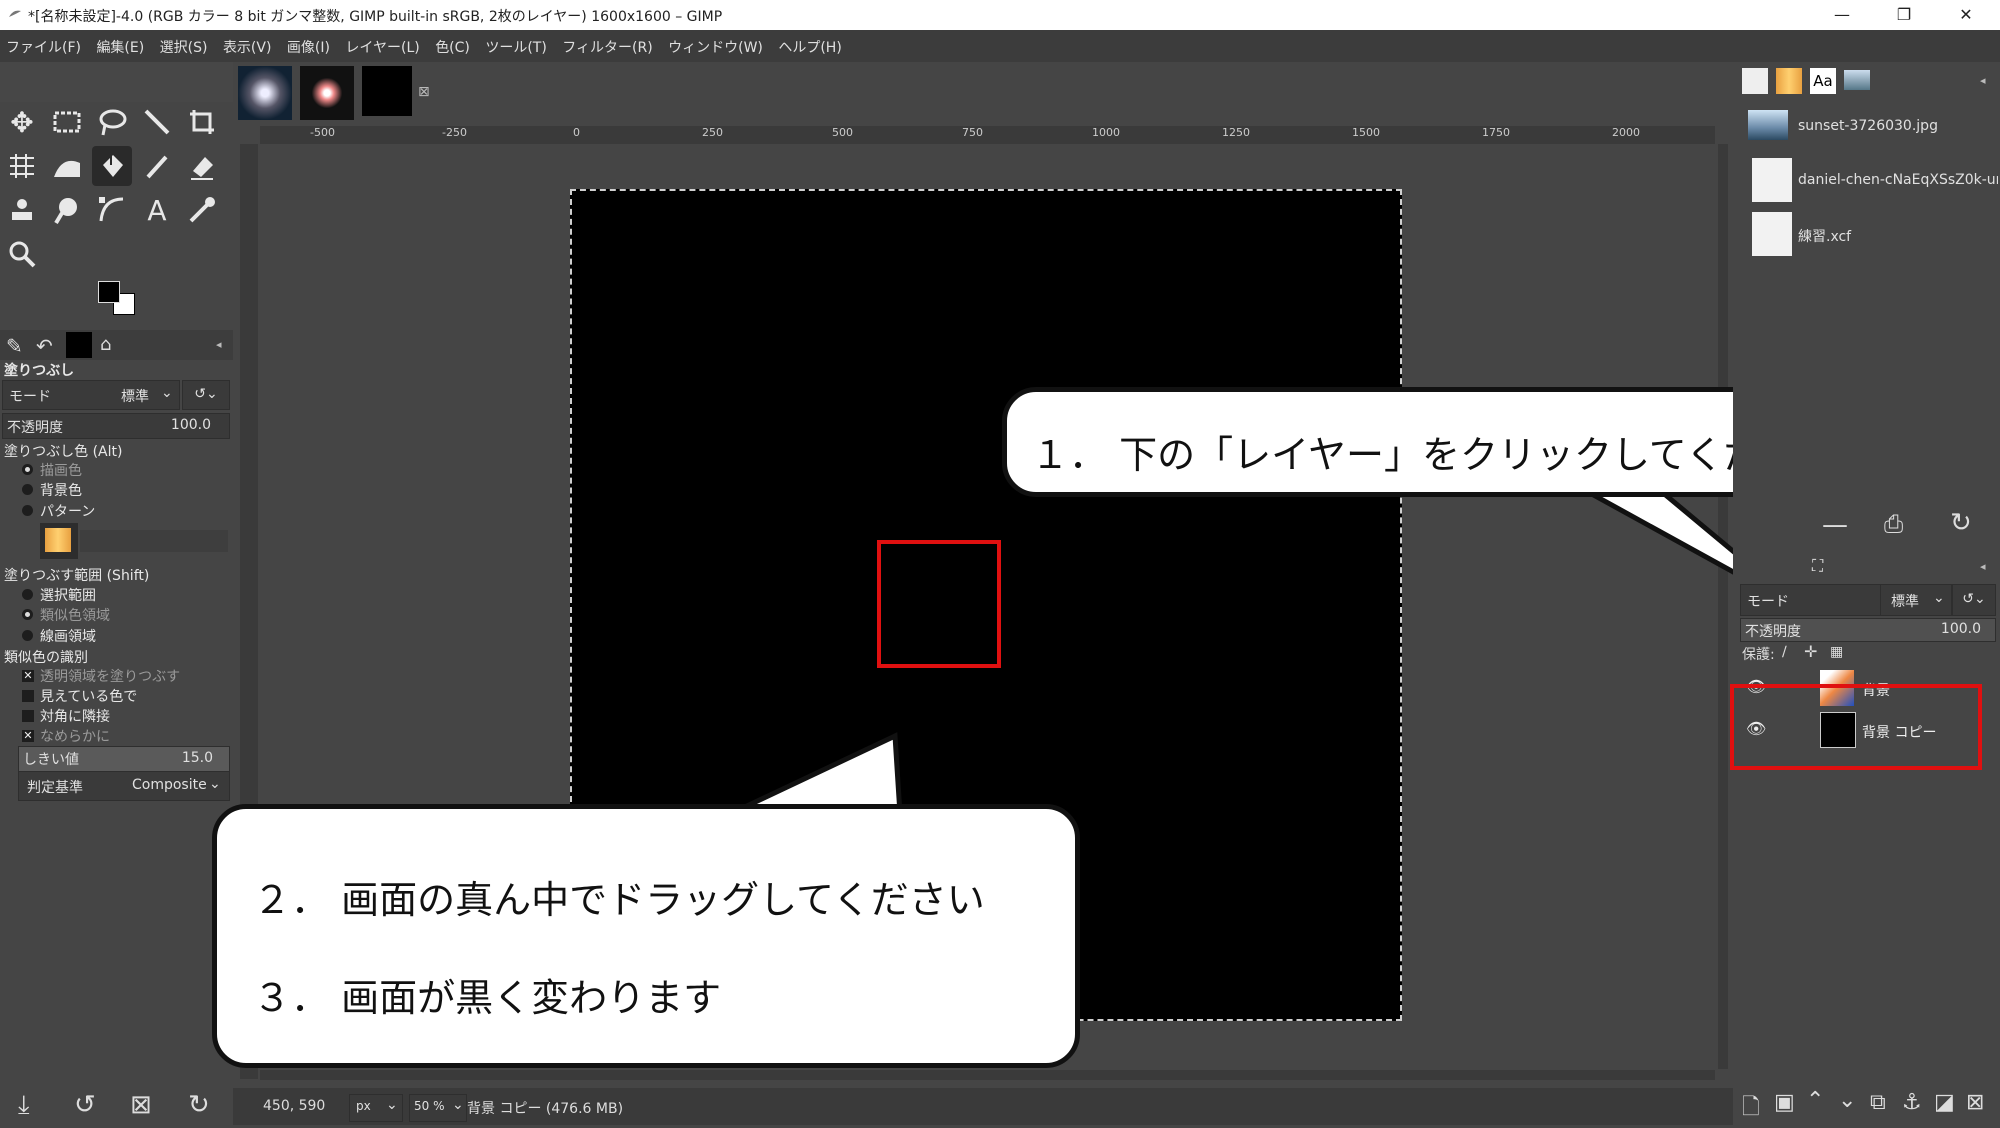 The height and width of the screenshot is (1128, 2000). I want to click on minimize-button: —, so click(1842, 15).